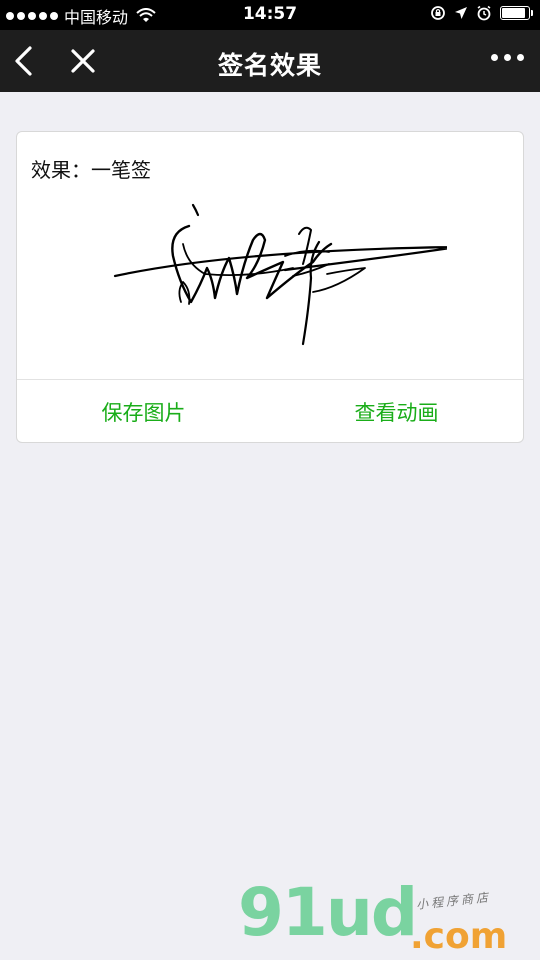 The image size is (540, 960). Describe the element at coordinates (438, 13) in the screenshot. I see `rotation-lock-icon` at that location.